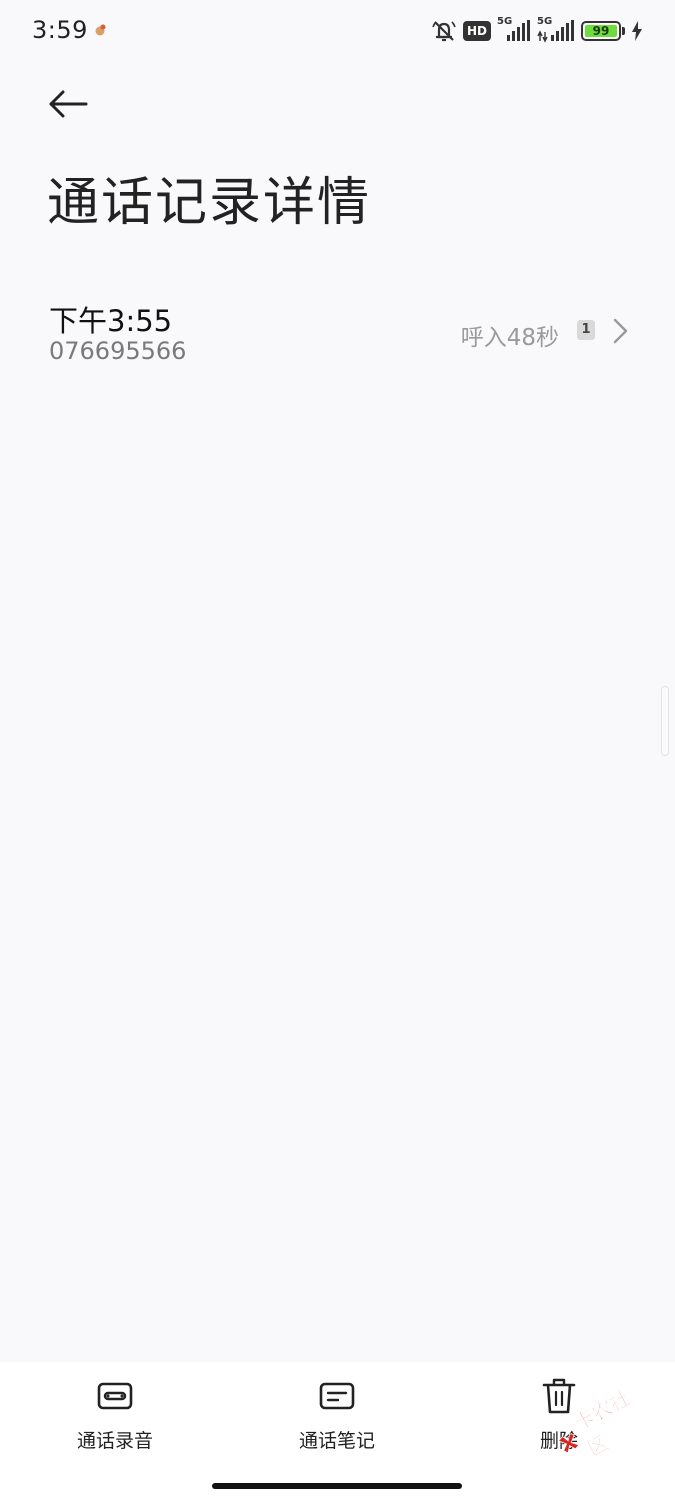 This screenshot has width=675, height=1500. Describe the element at coordinates (111, 321) in the screenshot. I see `call-time: 下午3:55` at that location.